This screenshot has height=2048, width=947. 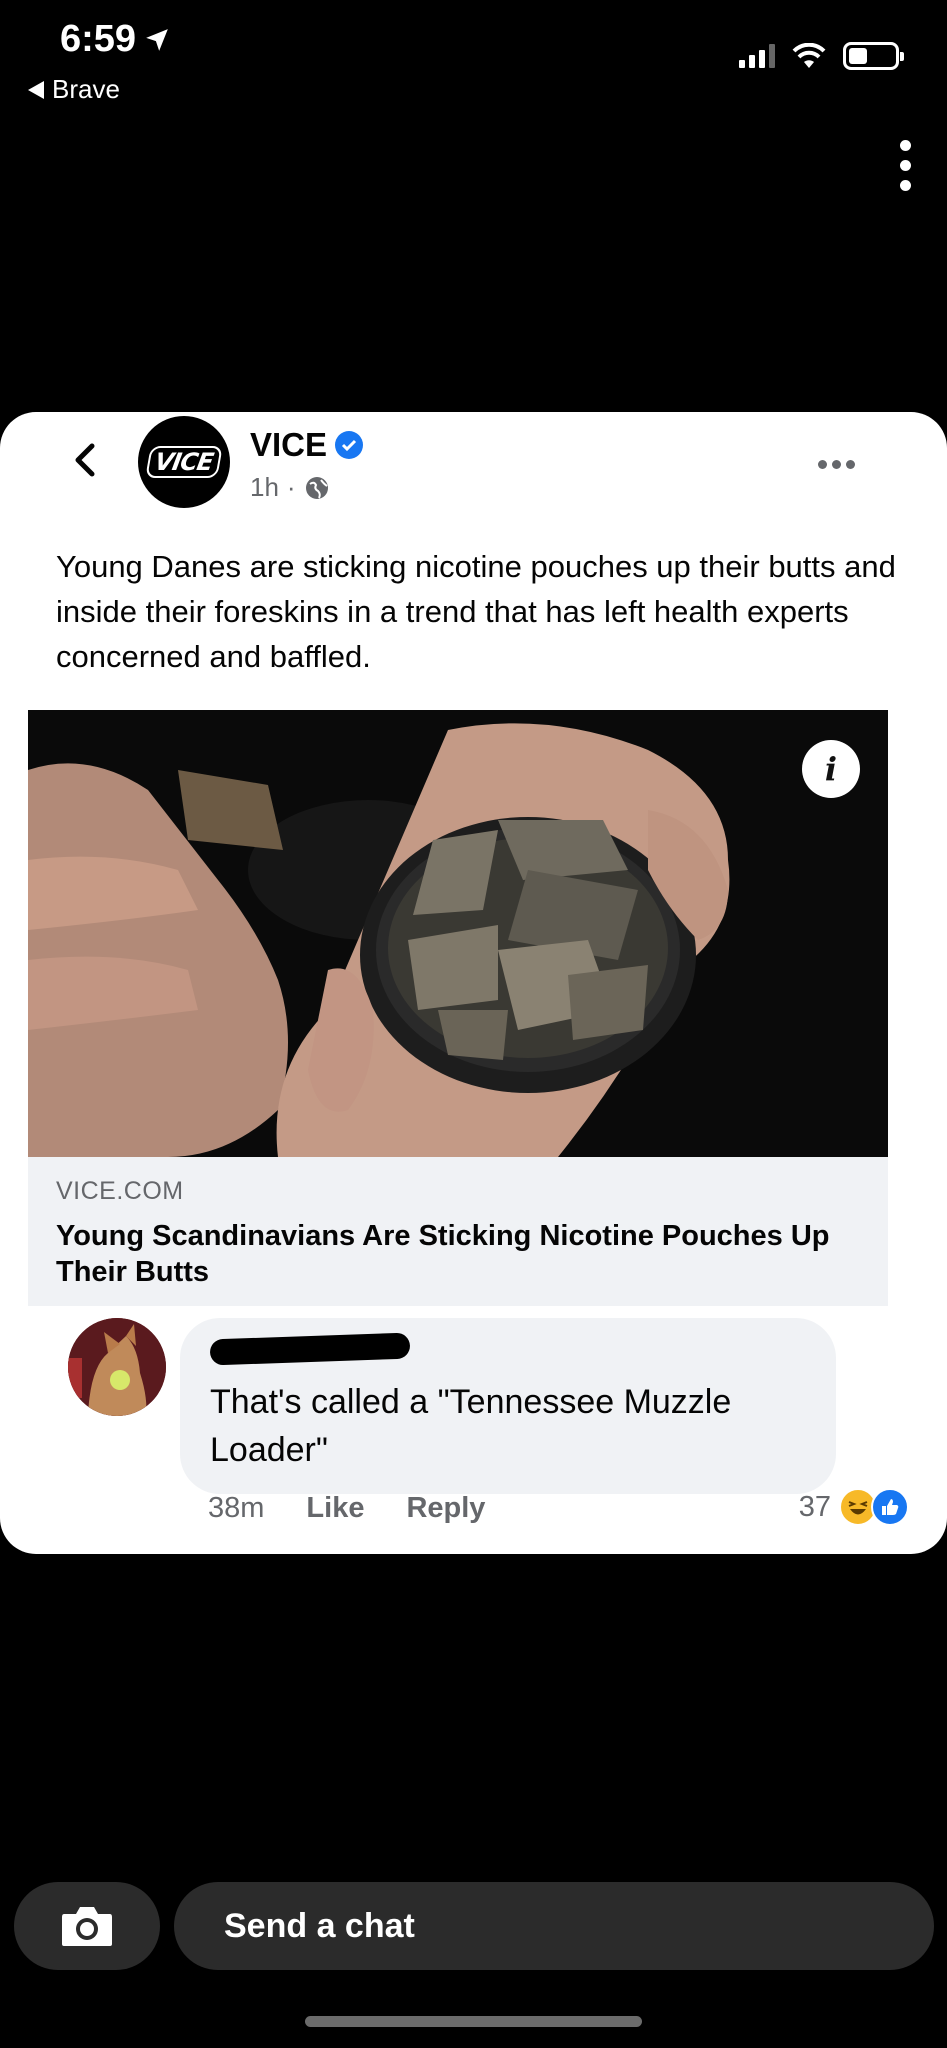 I want to click on info-icon: i, so click(x=831, y=769).